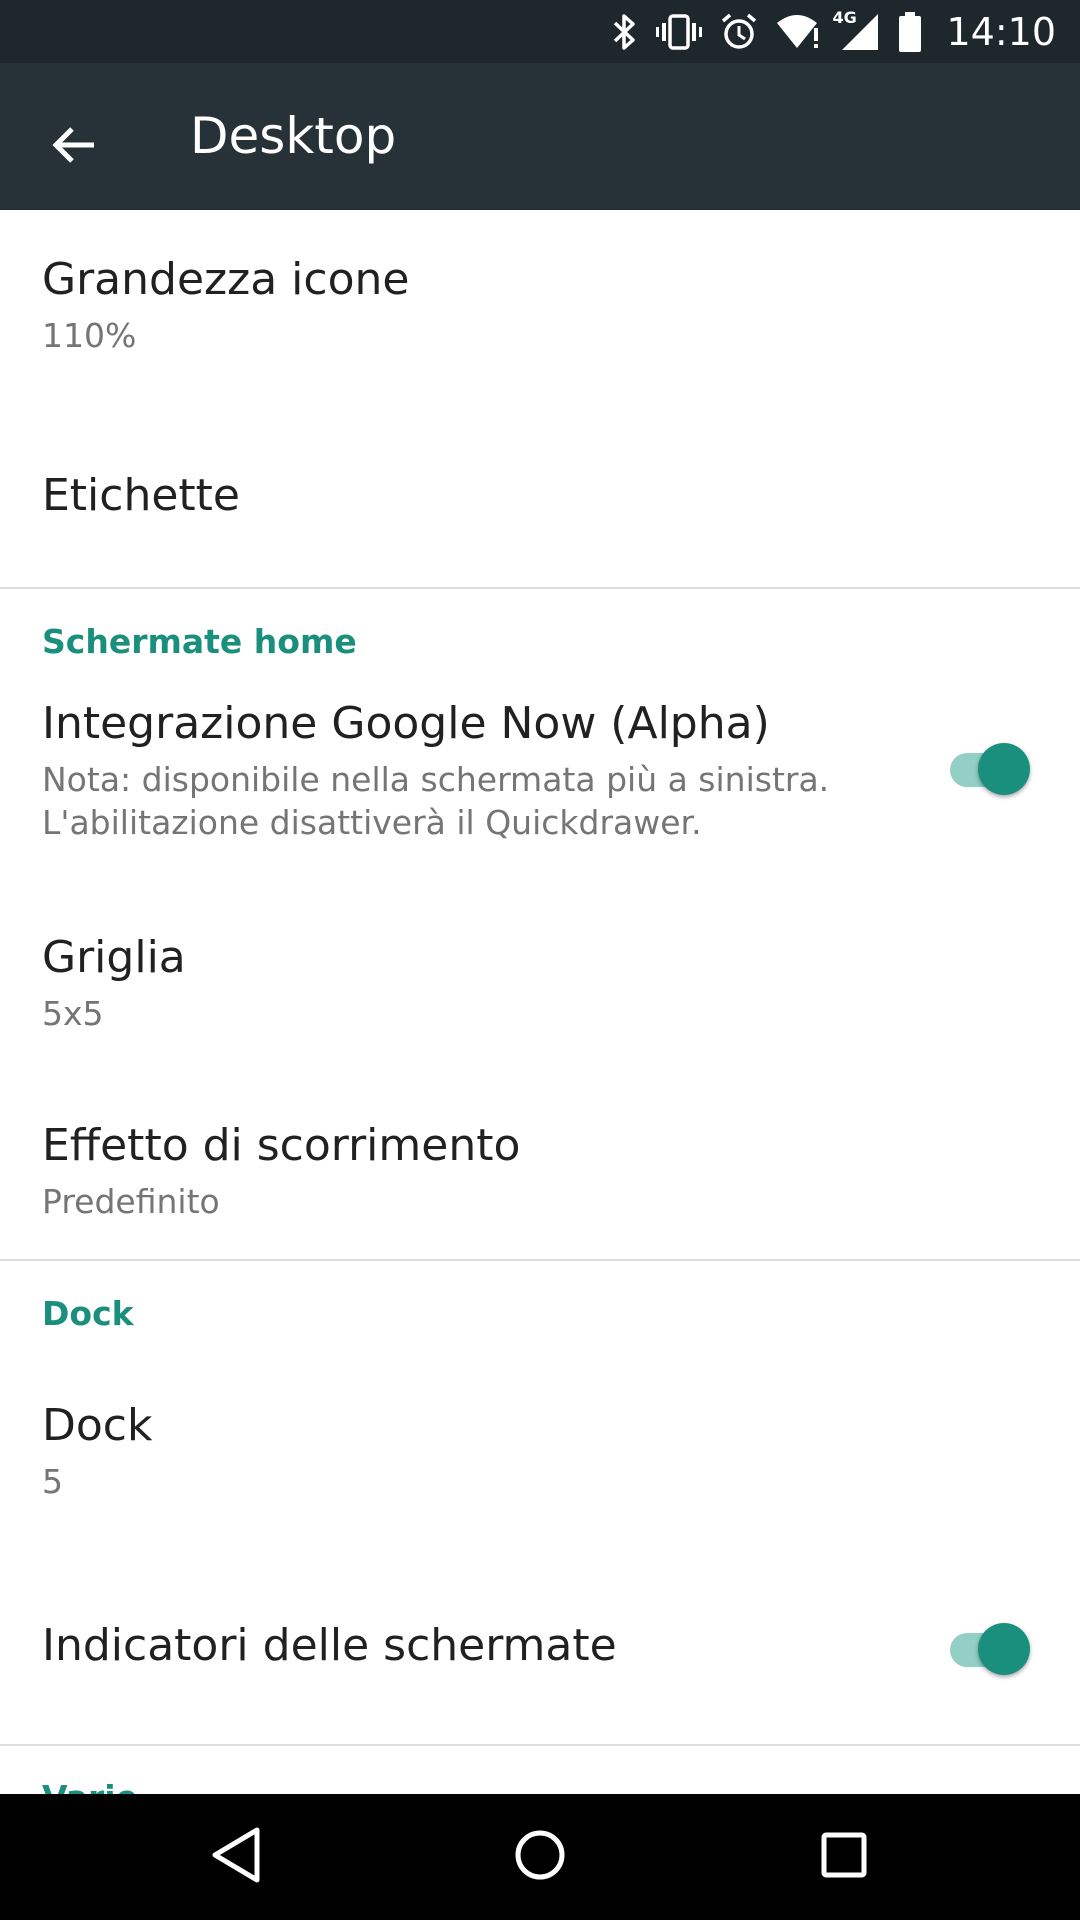 The image size is (1080, 1920). Describe the element at coordinates (1001, 31) in the screenshot. I see `status-time: 14:10` at that location.